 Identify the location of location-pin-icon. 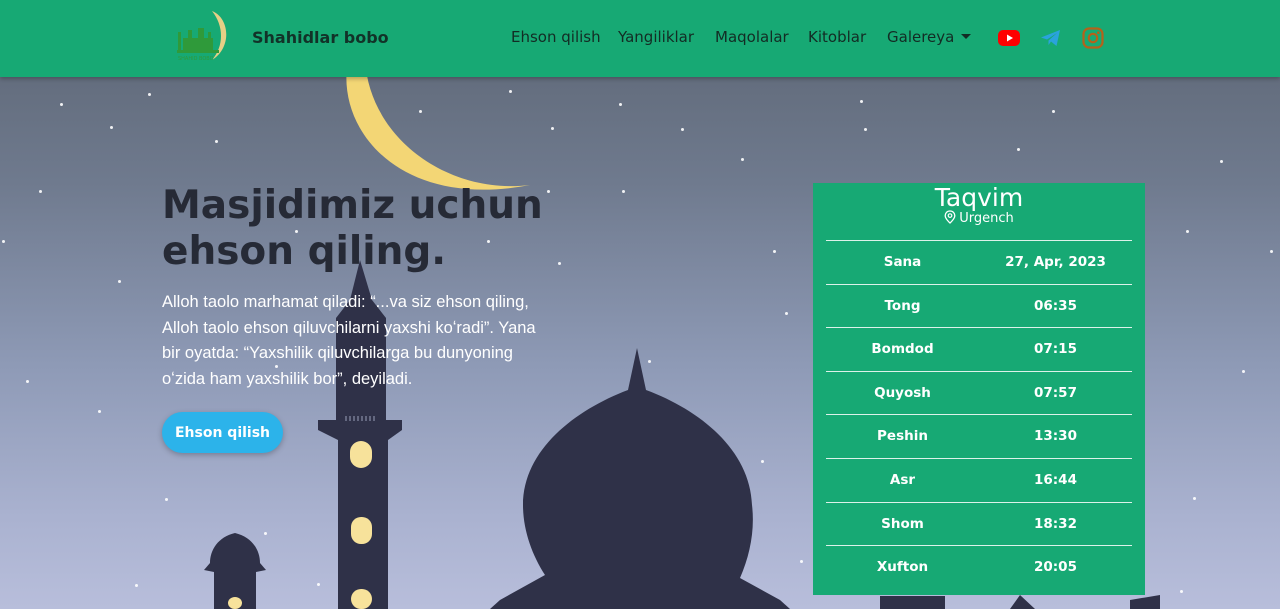
(950, 217).